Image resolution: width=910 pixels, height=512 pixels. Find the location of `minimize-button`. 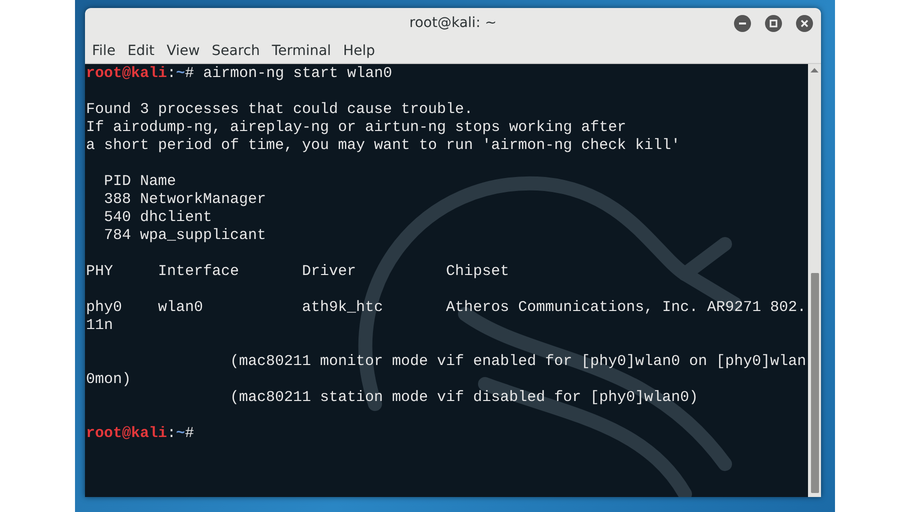

minimize-button is located at coordinates (742, 23).